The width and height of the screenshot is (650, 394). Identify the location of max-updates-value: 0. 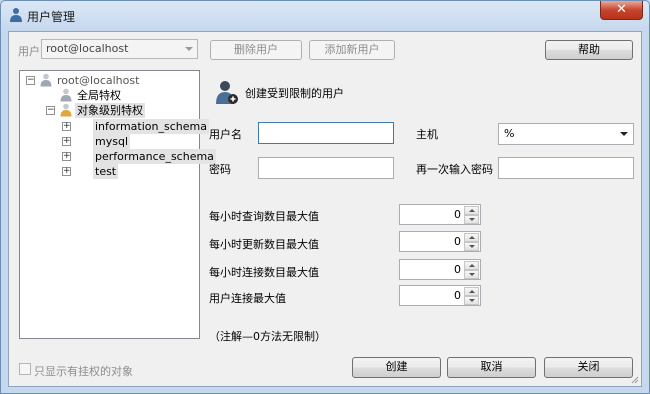
(457, 241).